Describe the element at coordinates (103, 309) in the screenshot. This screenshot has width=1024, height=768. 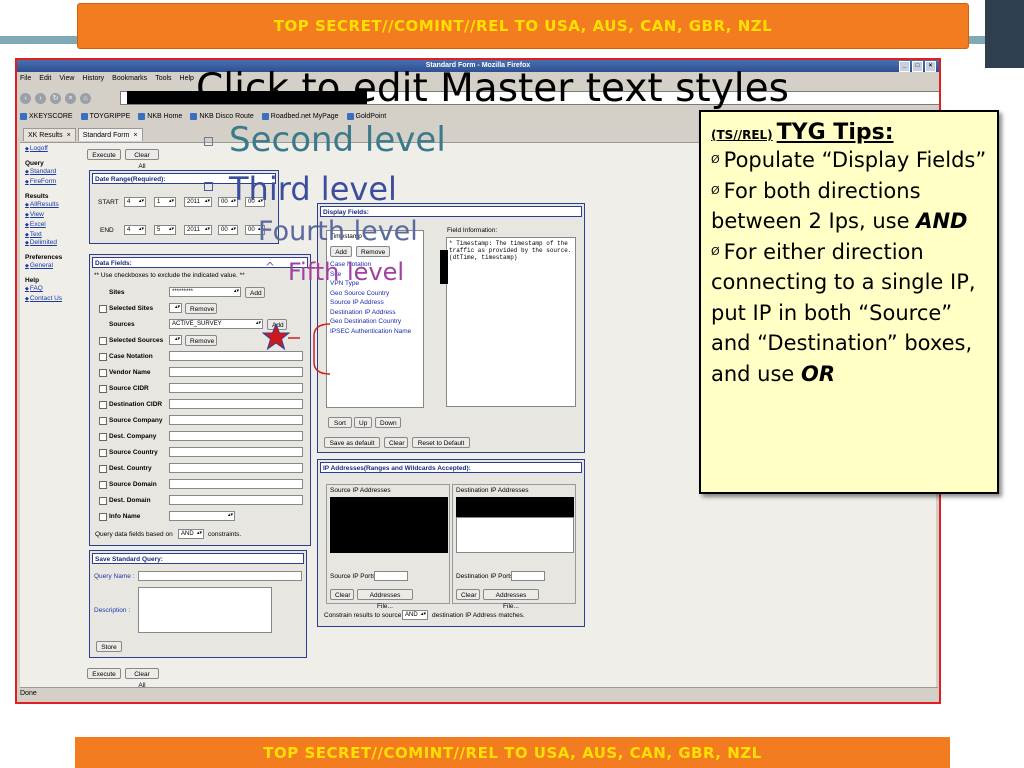
I see `selected-sites-checkbox` at that location.